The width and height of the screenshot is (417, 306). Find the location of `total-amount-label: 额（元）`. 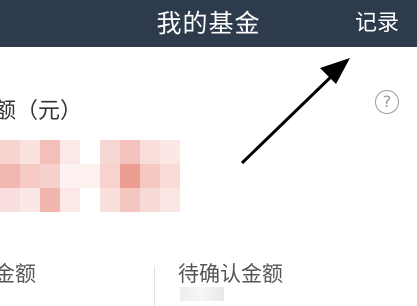

total-amount-label: 额（元） is located at coordinates (41, 111).